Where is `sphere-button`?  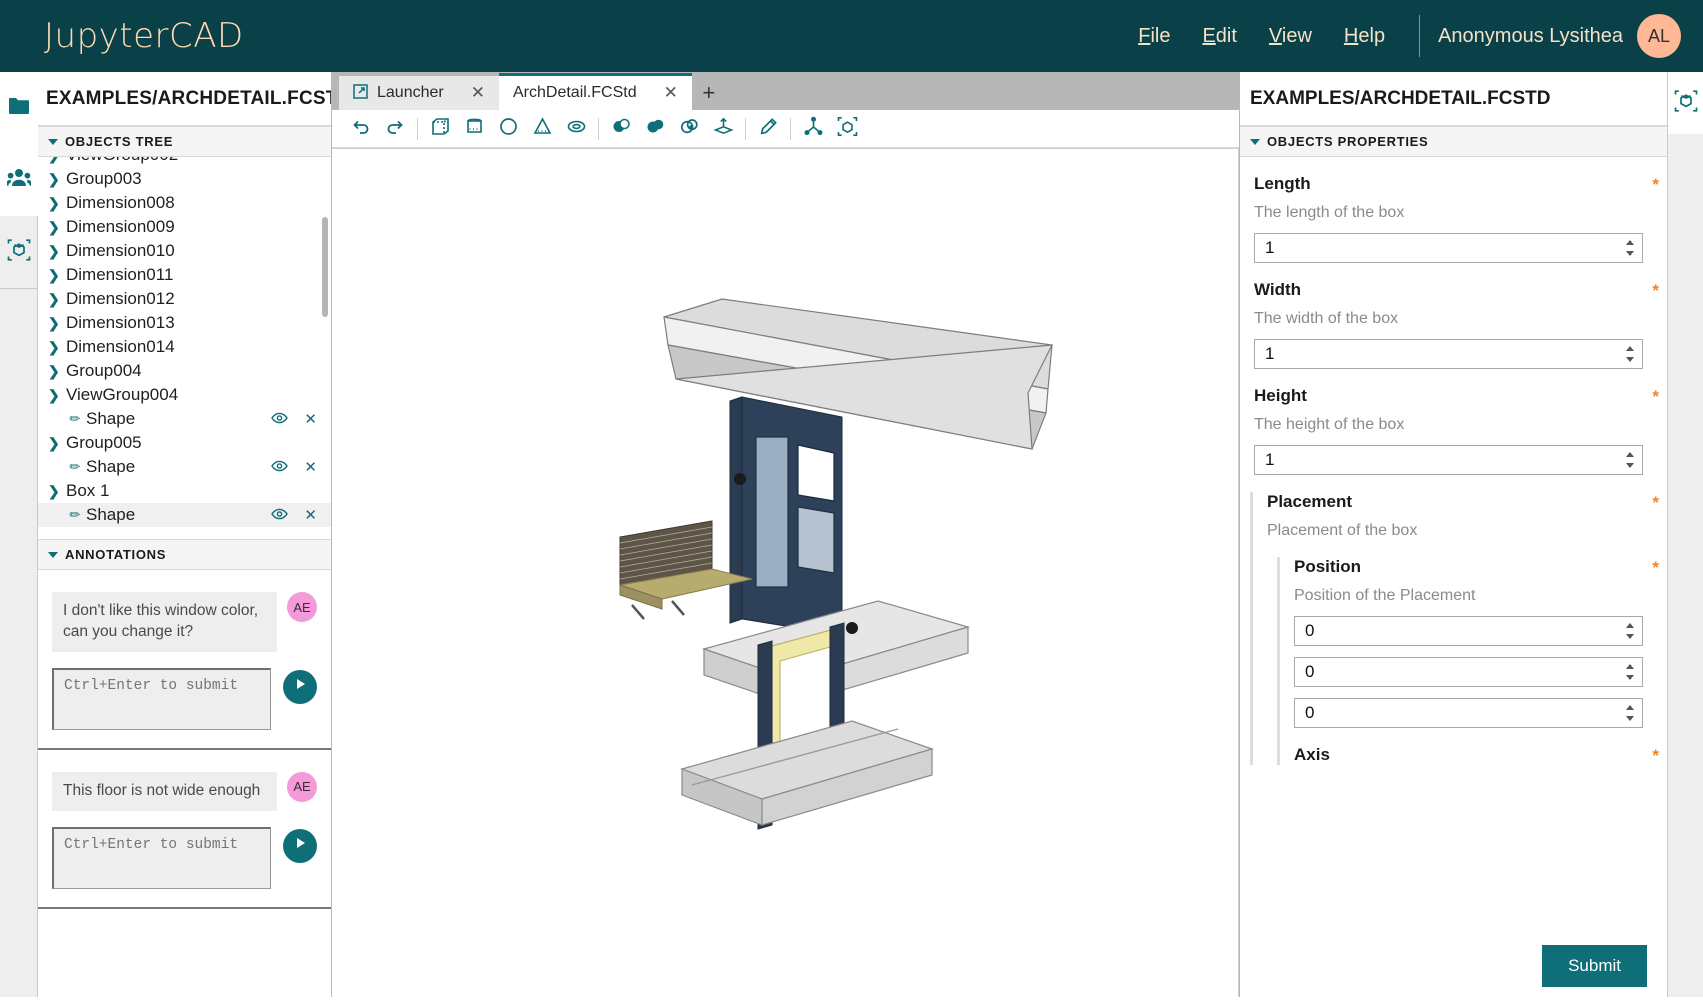
sphere-button is located at coordinates (508, 129).